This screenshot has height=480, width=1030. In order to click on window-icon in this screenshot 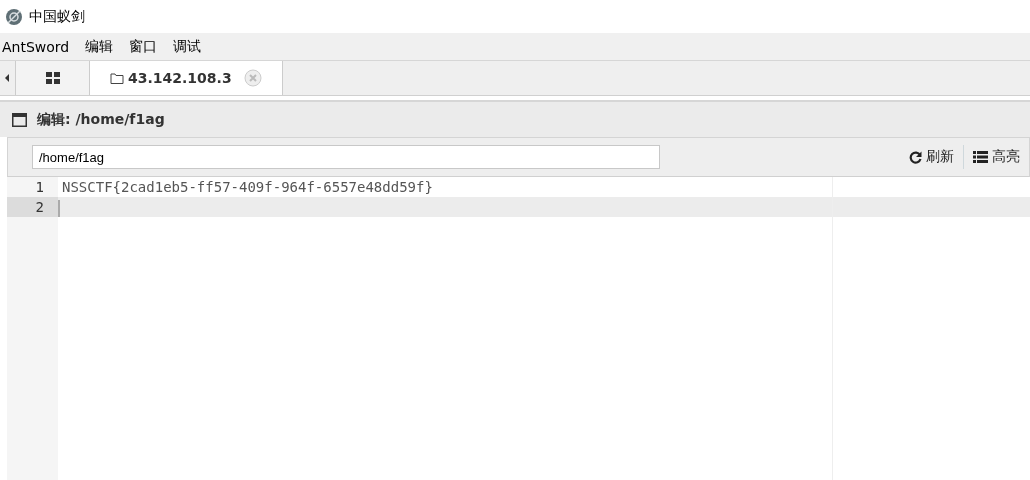, I will do `click(19, 119)`.